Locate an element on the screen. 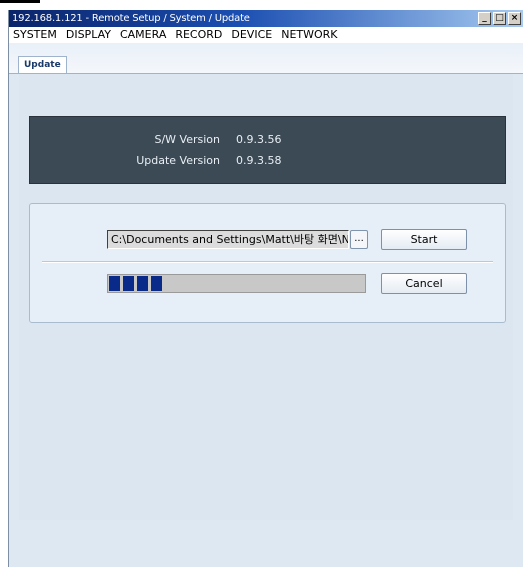 The image size is (523, 567). minimize-button: _ is located at coordinates (484, 18).